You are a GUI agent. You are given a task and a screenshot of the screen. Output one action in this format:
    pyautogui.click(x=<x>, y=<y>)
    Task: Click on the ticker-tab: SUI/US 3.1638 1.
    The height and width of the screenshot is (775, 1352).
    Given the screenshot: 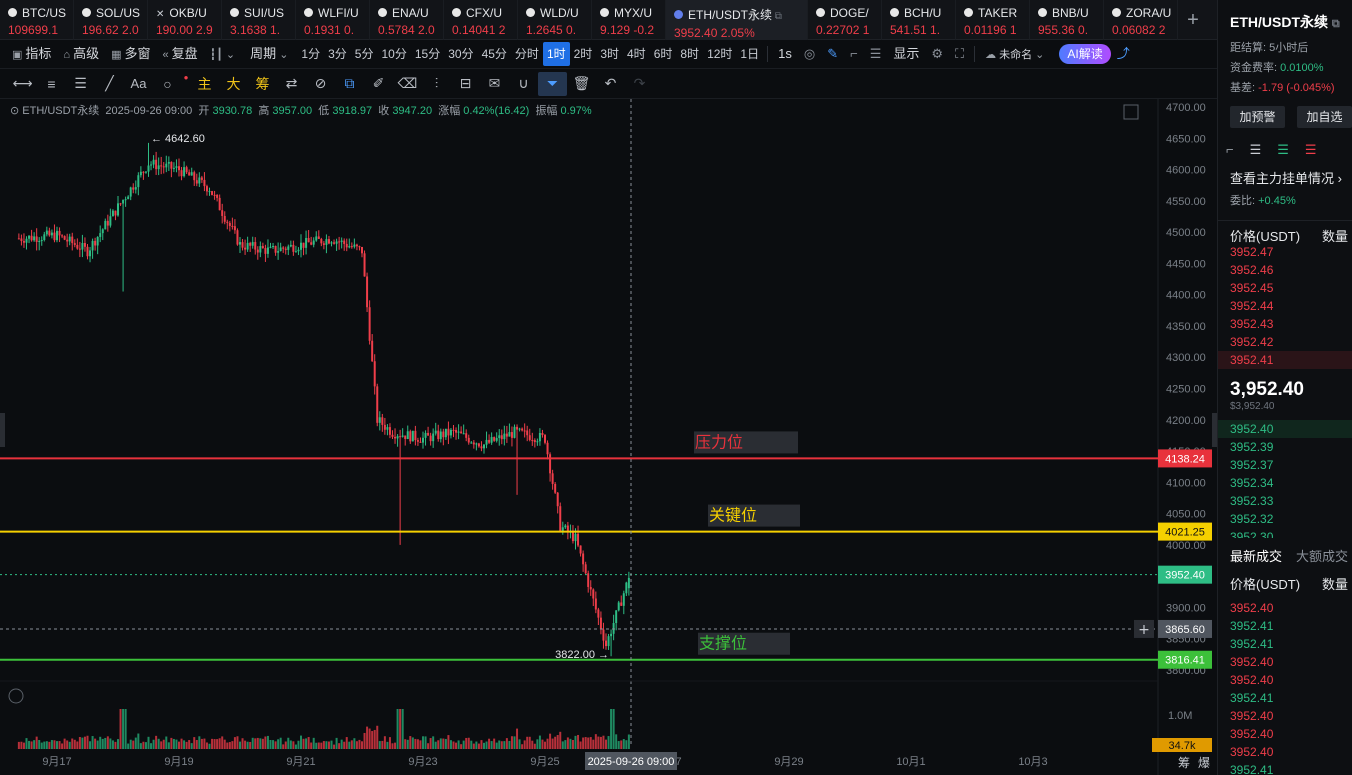 What is the action you would take?
    pyautogui.click(x=259, y=20)
    